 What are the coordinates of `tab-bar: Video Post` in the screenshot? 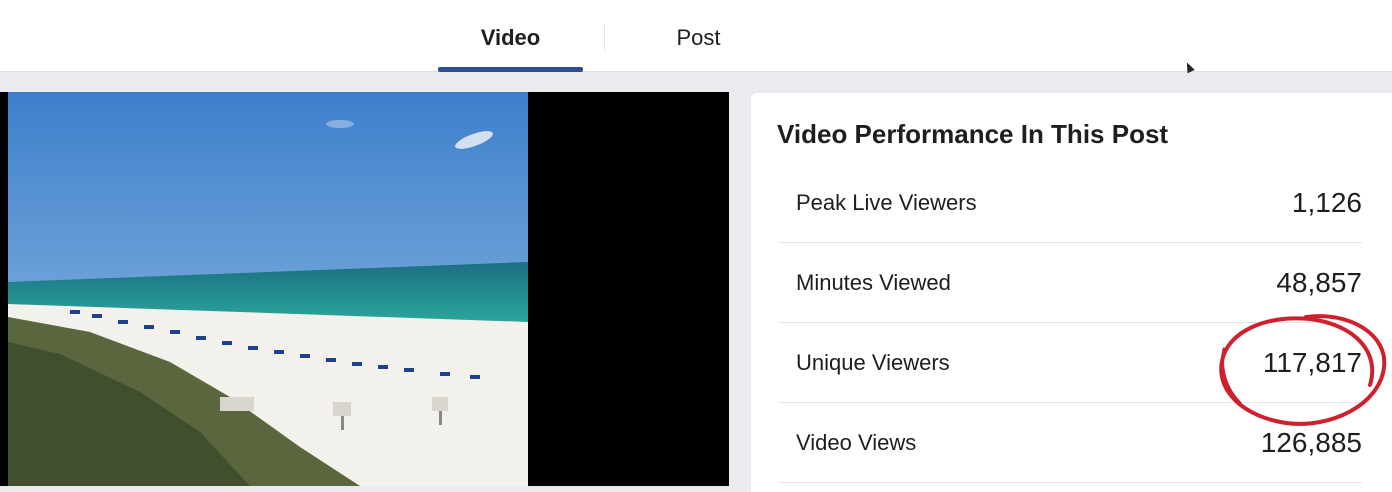 It's located at (696, 36).